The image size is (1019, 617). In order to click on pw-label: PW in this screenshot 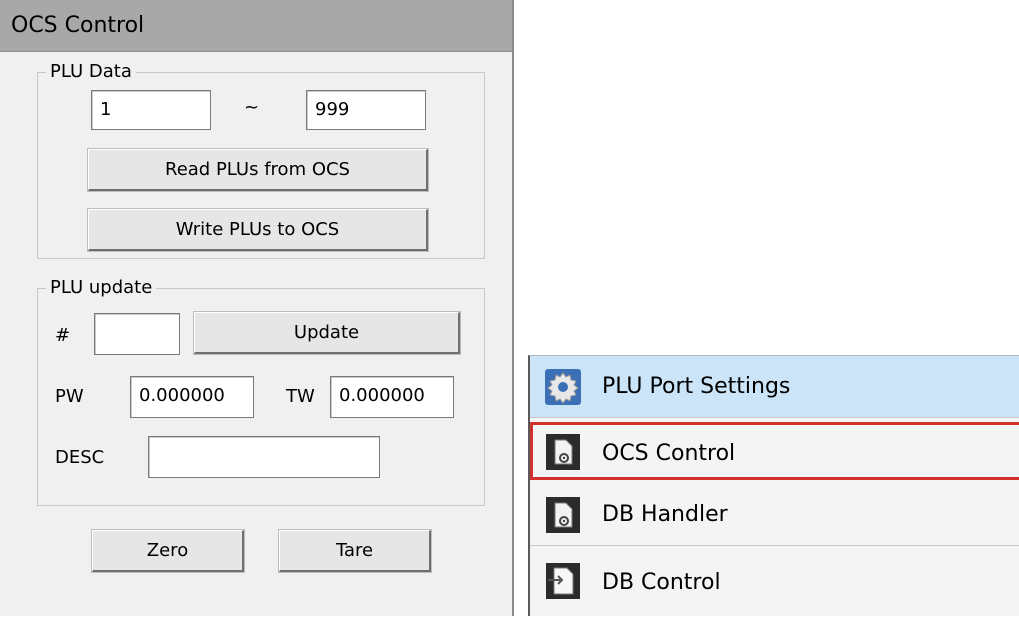, I will do `click(69, 396)`.